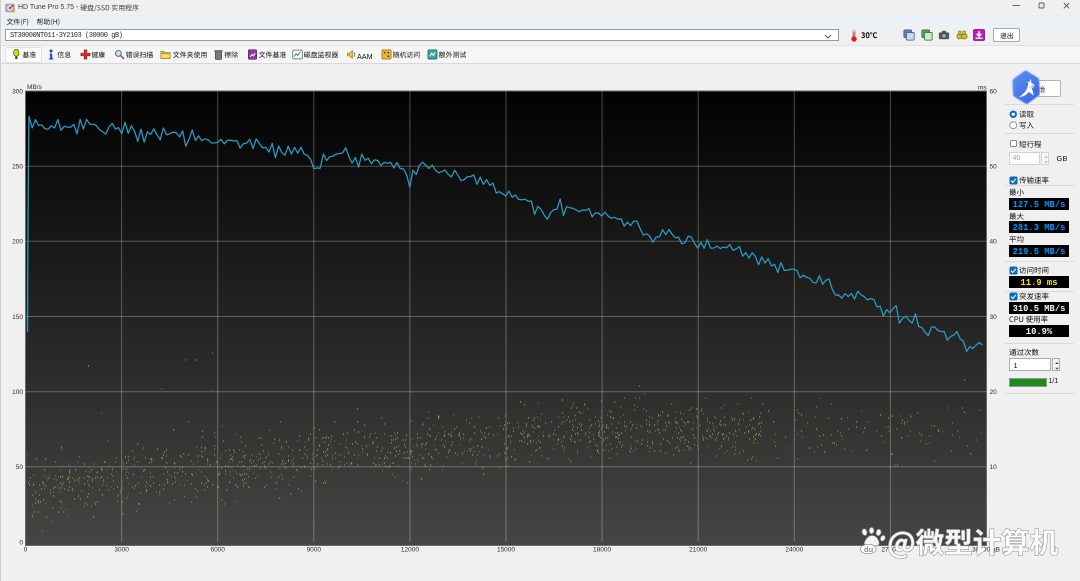  I want to click on svg-text: 24000, so click(794, 550).